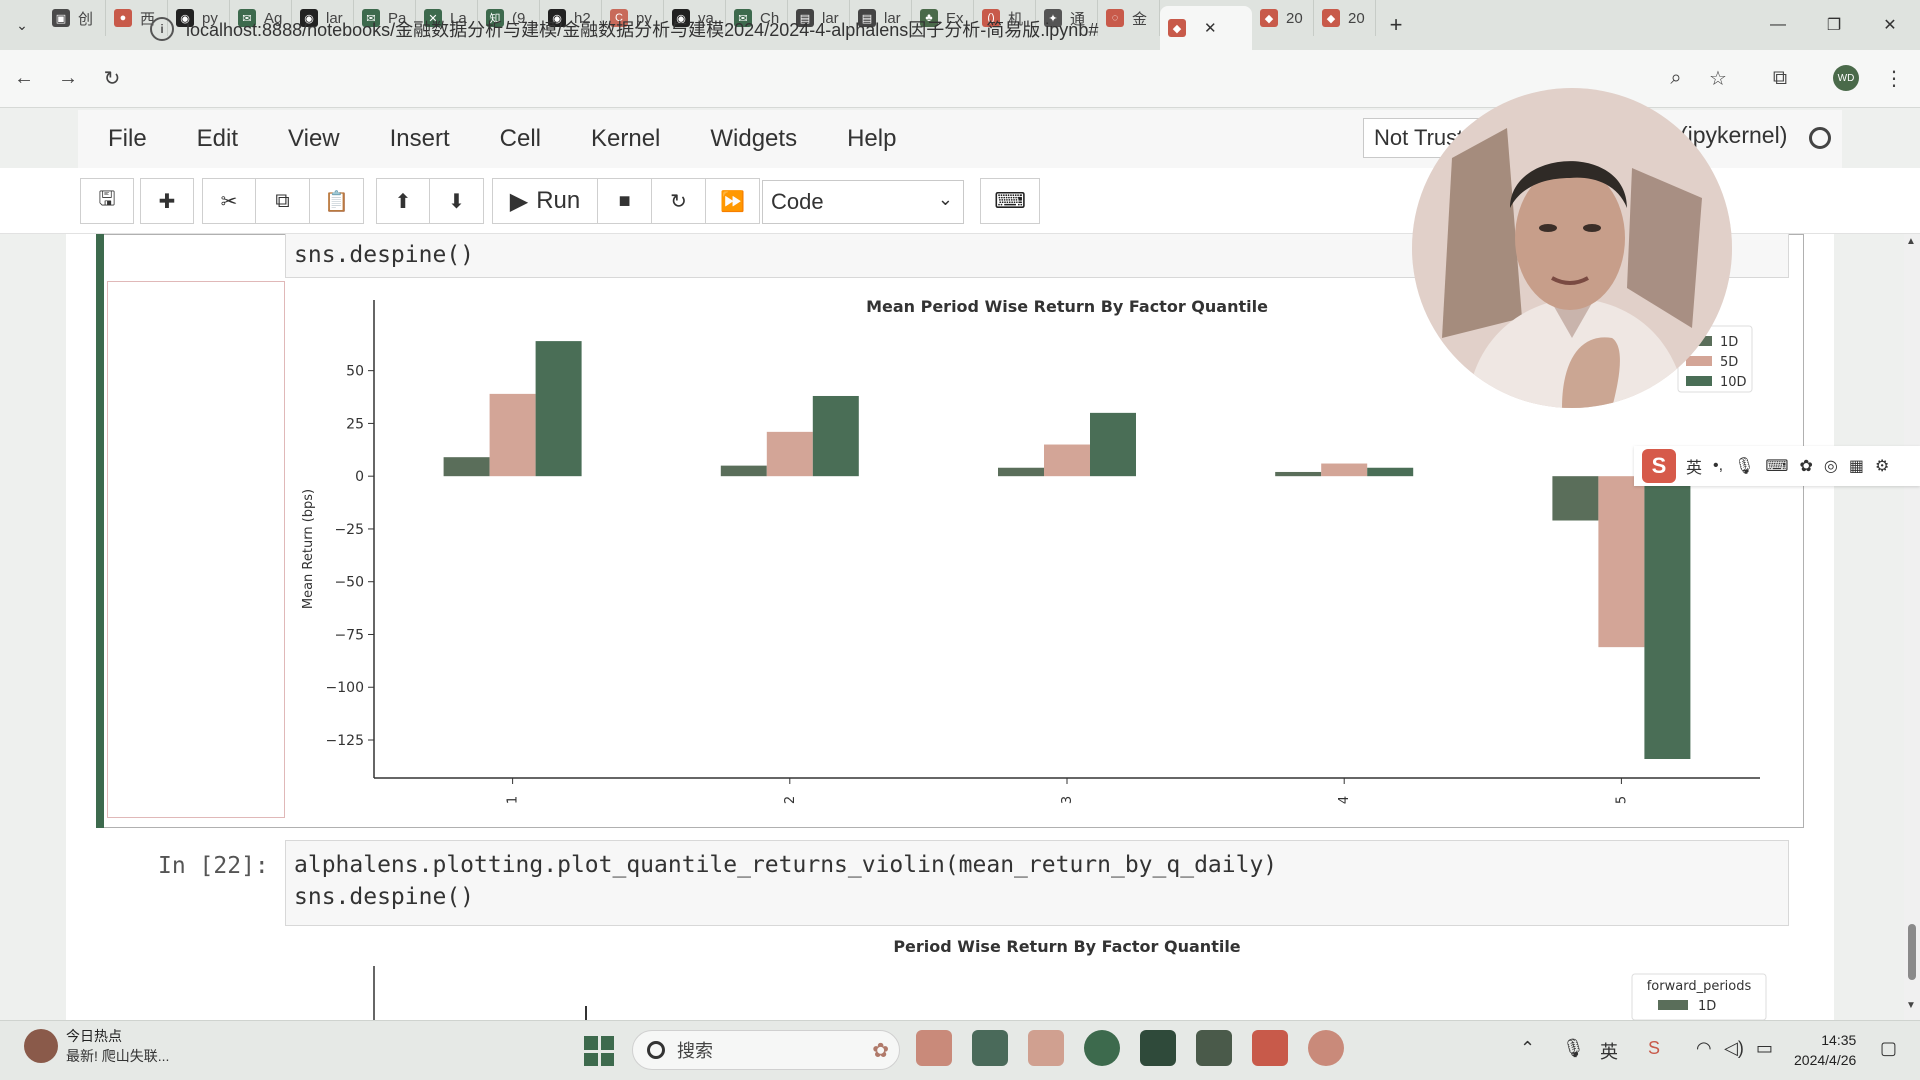 The height and width of the screenshot is (1080, 1920). Describe the element at coordinates (1888, 1048) in the screenshot. I see `notification-icon: ▢` at that location.